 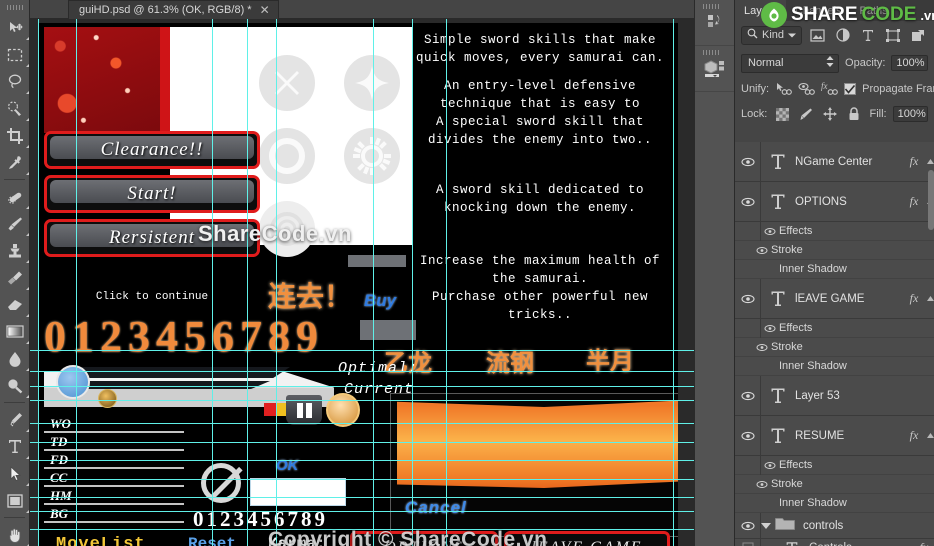 What do you see at coordinates (15, 162) in the screenshot?
I see `eyedropper-tool` at bounding box center [15, 162].